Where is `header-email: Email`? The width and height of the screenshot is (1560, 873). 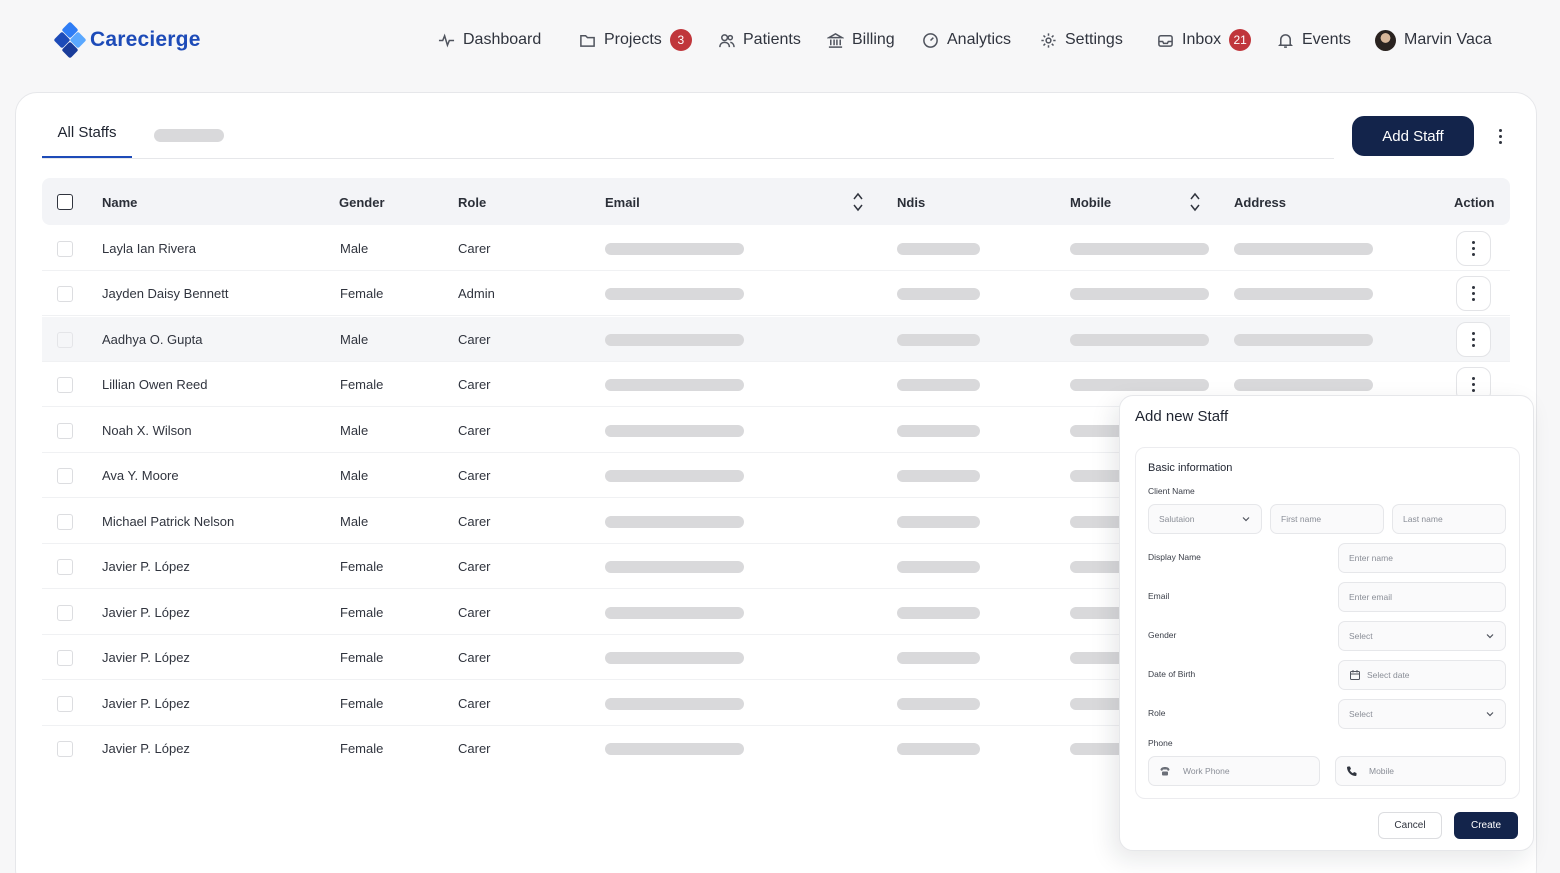
header-email: Email is located at coordinates (622, 202).